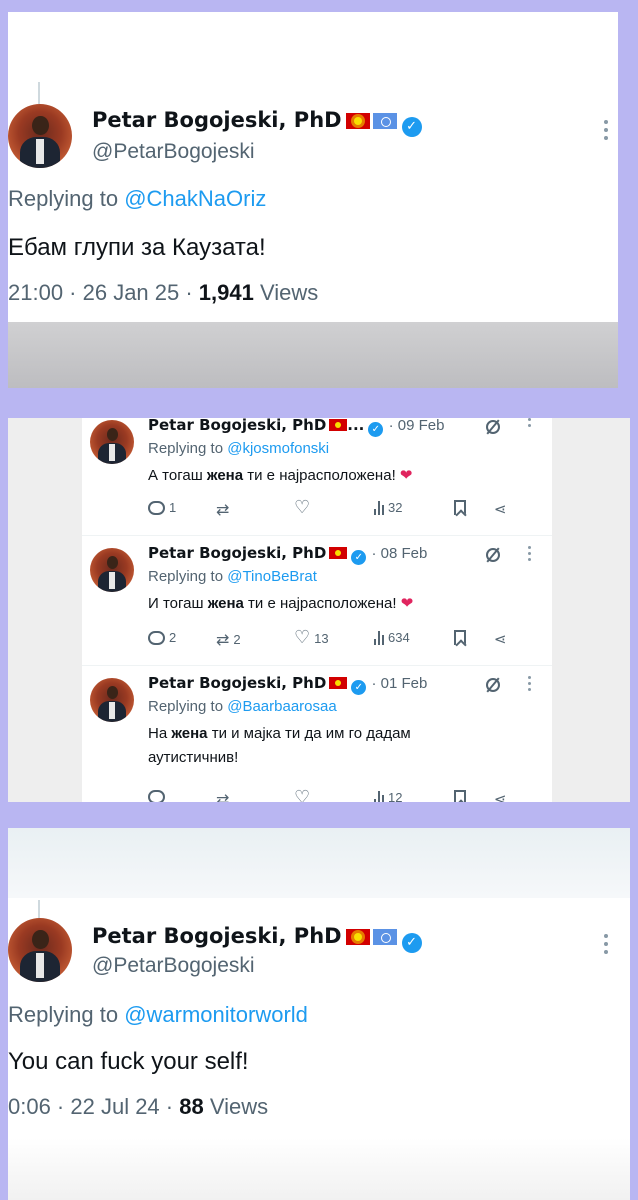 Image resolution: width=638 pixels, height=1200 pixels. I want to click on retweet-button: ⇄ 2, so click(228, 639).